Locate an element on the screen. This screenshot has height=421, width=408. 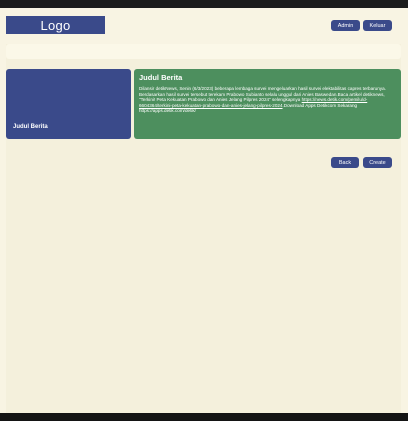
sub-bar is located at coordinates (203, 51).